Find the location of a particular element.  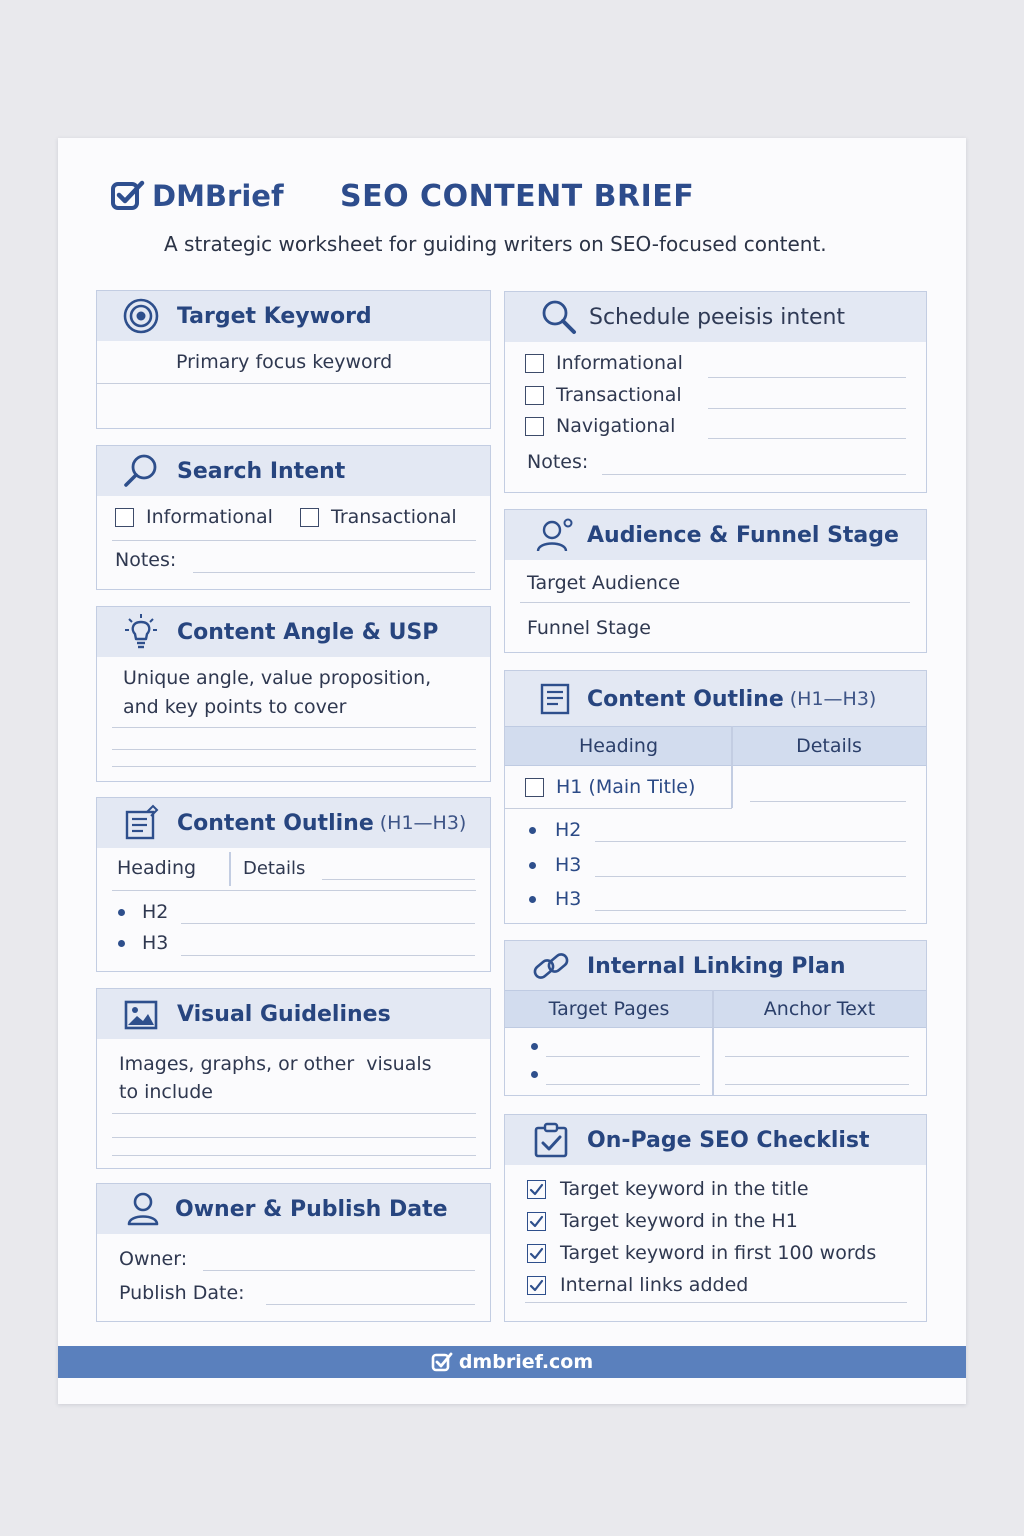

outline-item: H3 is located at coordinates (555, 865).